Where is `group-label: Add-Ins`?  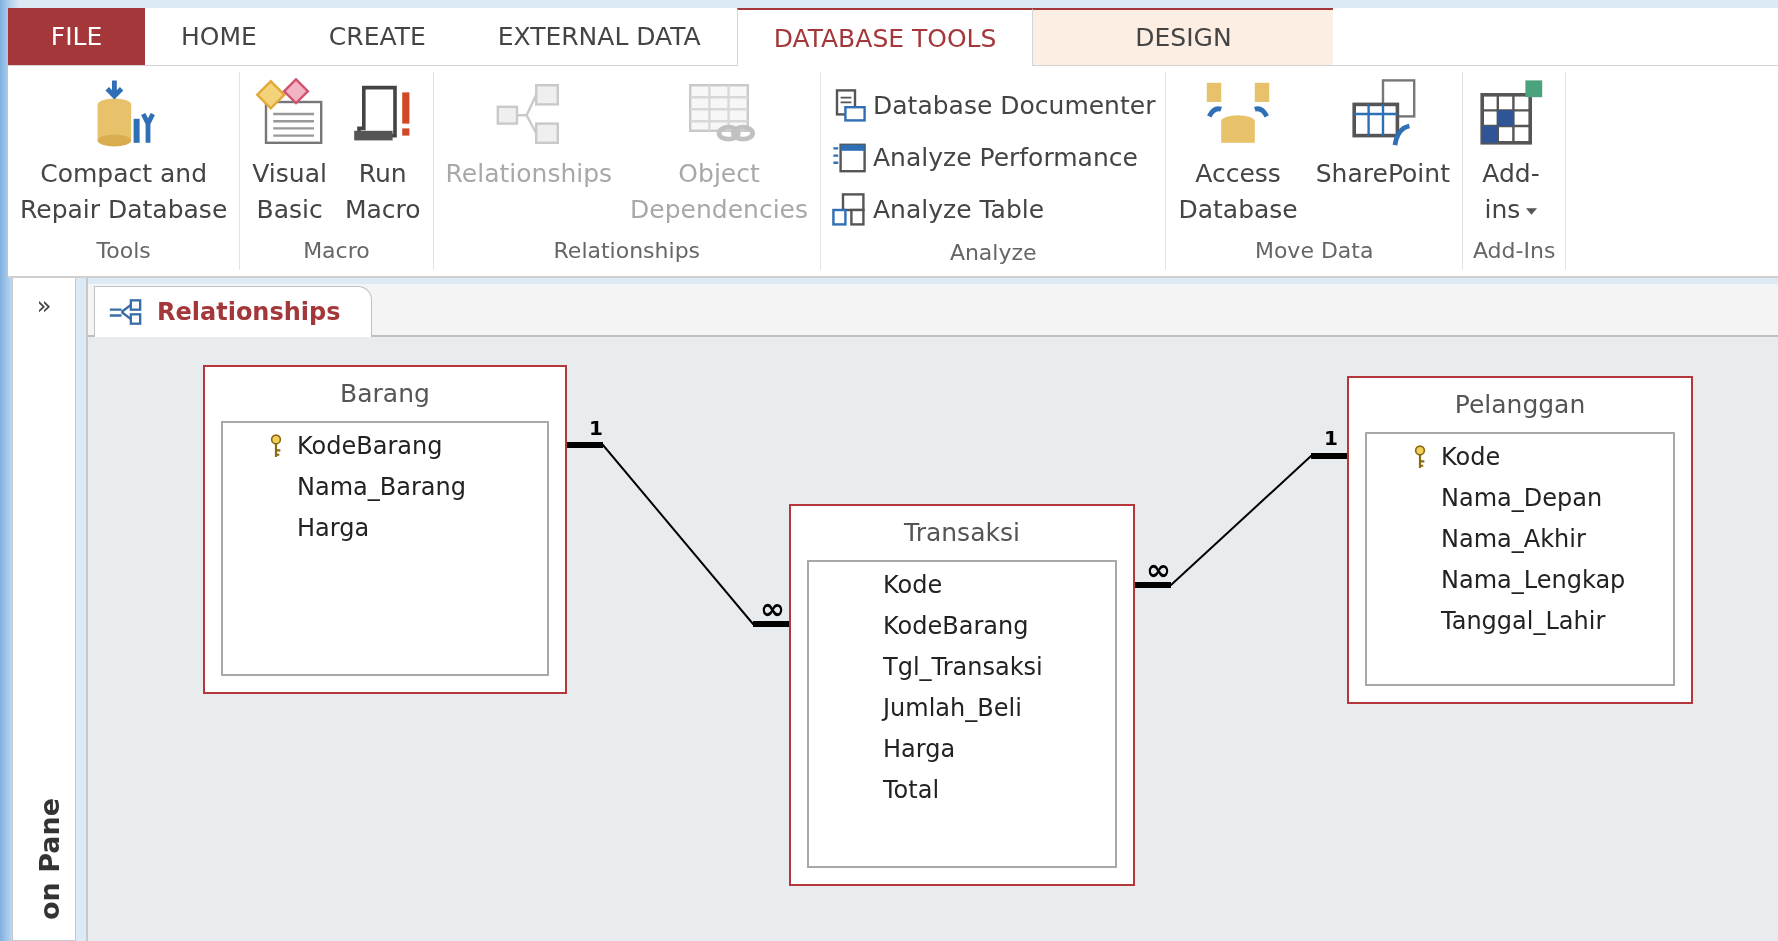 group-label: Add-Ins is located at coordinates (1514, 251).